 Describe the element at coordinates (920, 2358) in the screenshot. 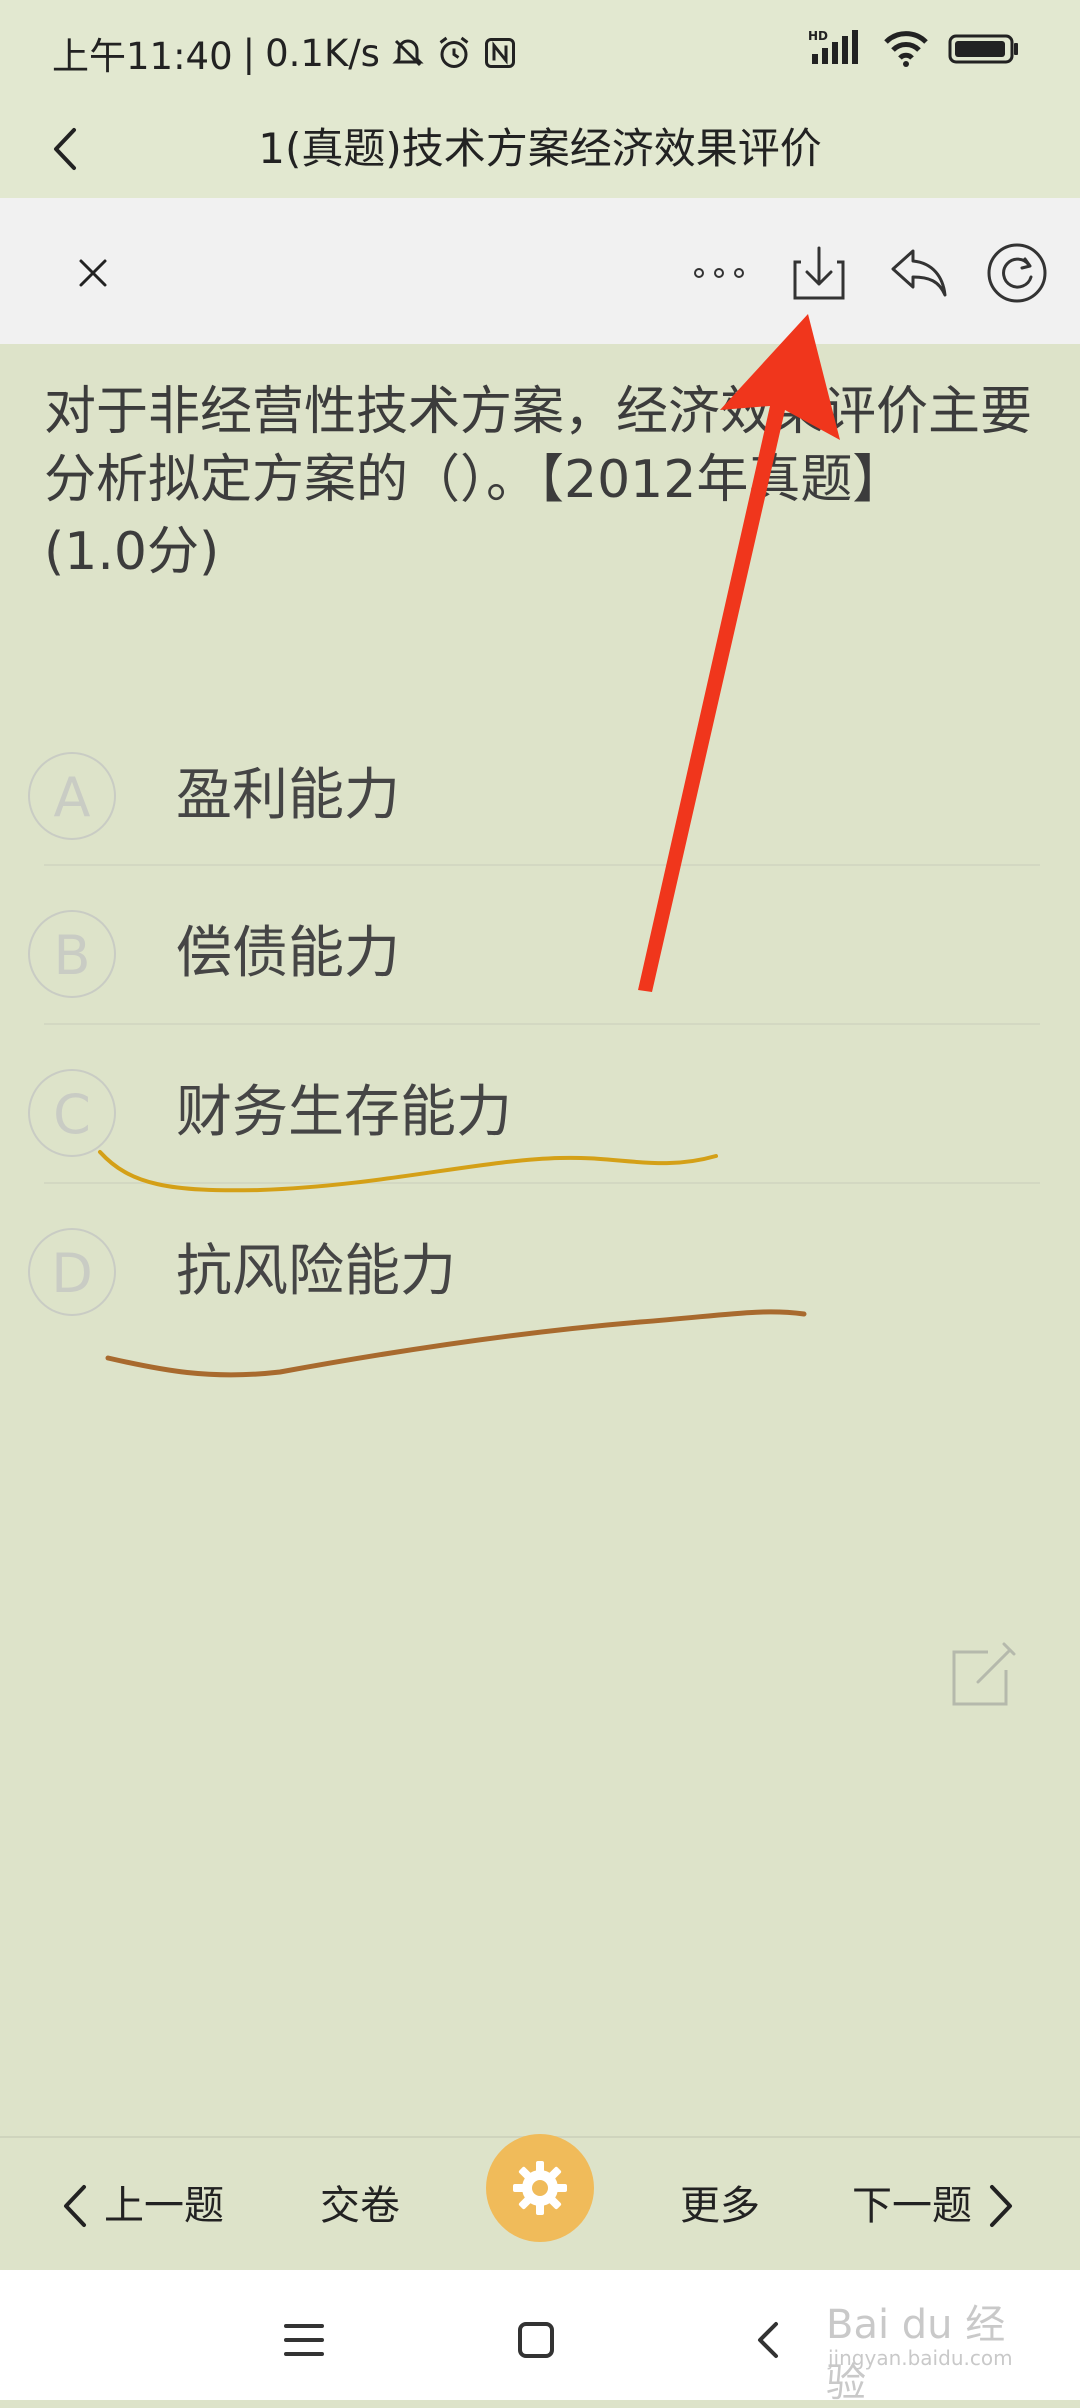

I see `watermark-subtext: jingyan.baidu.com` at that location.